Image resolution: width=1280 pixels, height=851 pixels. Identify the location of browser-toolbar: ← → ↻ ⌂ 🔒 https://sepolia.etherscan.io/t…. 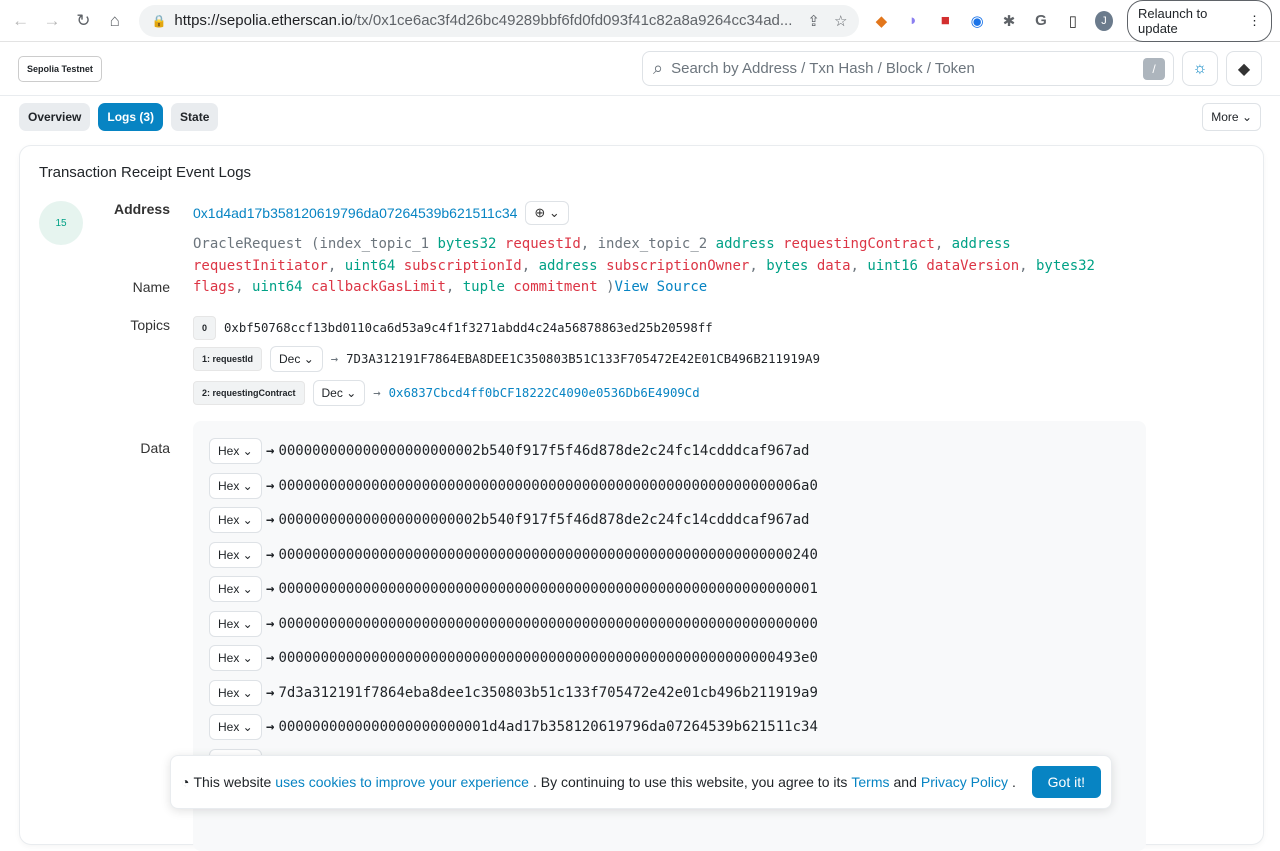
(640, 21).